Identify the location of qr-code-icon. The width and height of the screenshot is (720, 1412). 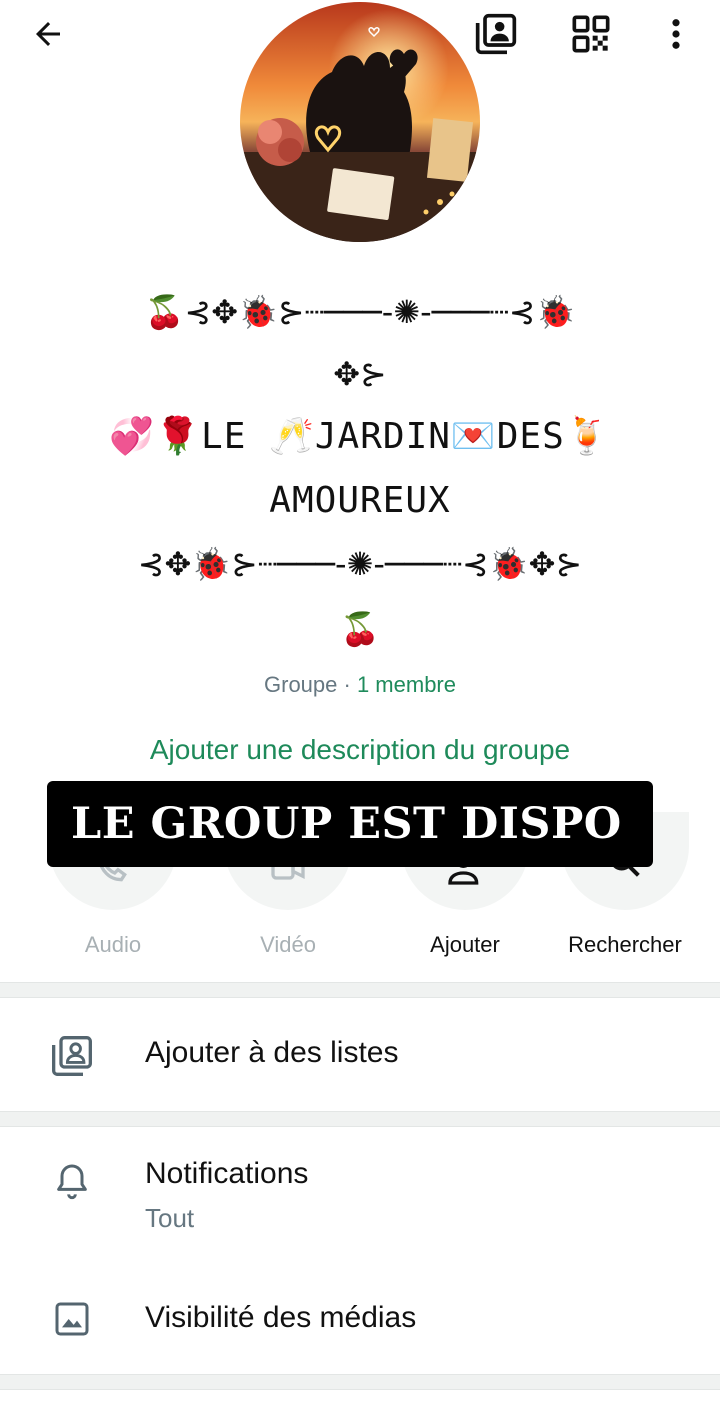
(591, 34).